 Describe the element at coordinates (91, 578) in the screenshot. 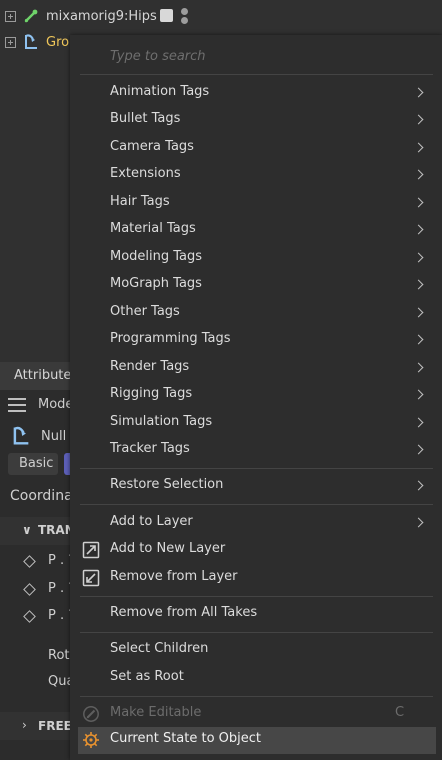

I see `remove-layer-icon` at that location.